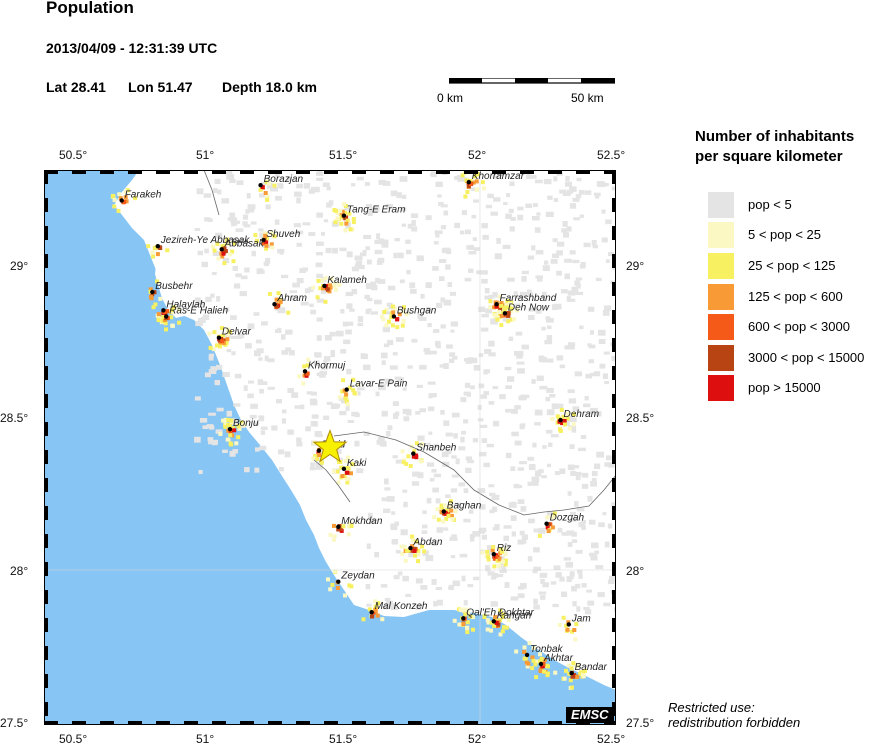  I want to click on legend-title-line1: Number of inhabitants, so click(775, 136).